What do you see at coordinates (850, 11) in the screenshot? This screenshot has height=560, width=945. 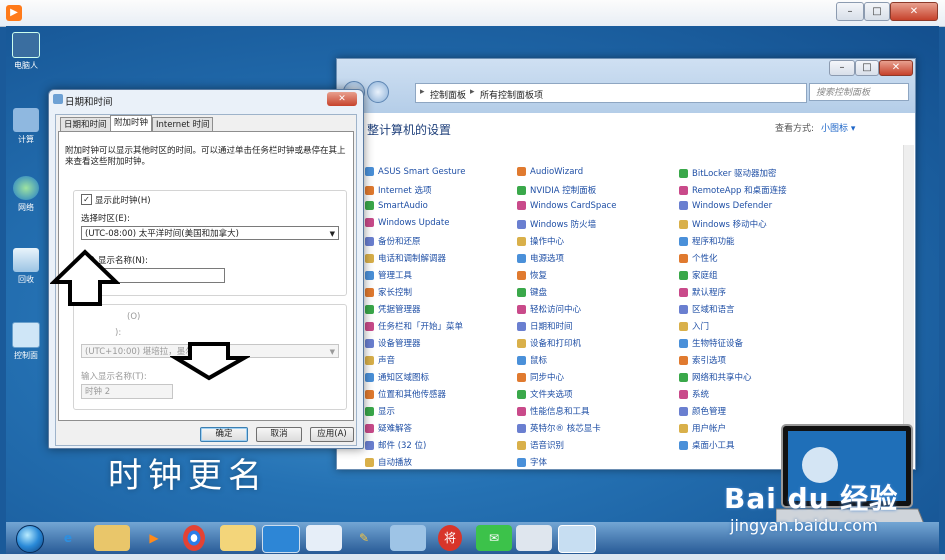 I see `minimize-button: –` at bounding box center [850, 11].